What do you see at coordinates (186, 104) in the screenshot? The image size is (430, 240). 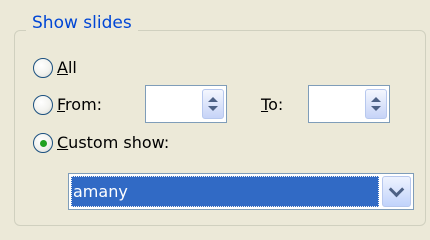 I see `from-spinner` at bounding box center [186, 104].